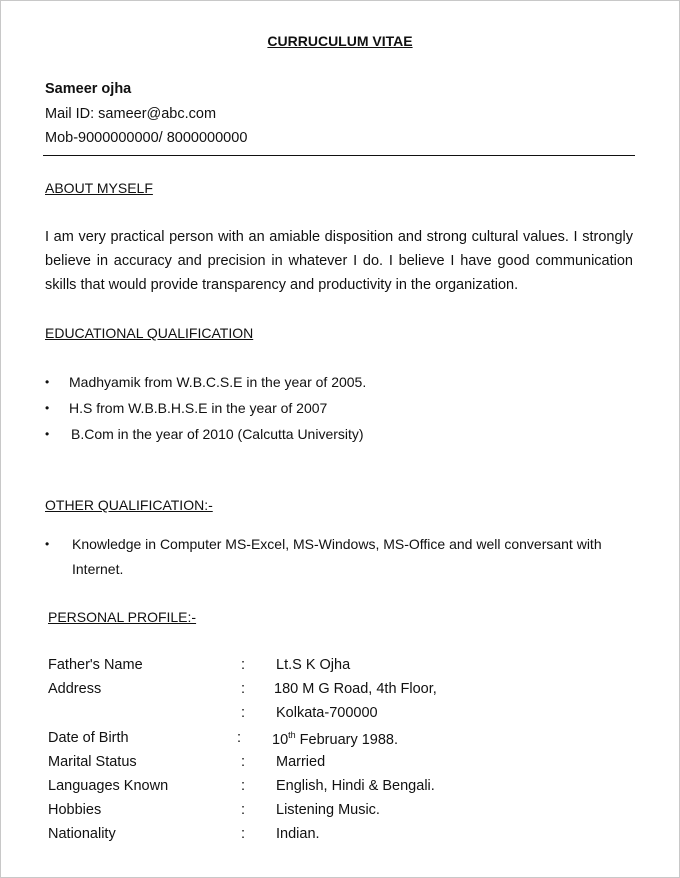 The height and width of the screenshot is (878, 680). Describe the element at coordinates (301, 762) in the screenshot. I see `profile-value: Married` at that location.